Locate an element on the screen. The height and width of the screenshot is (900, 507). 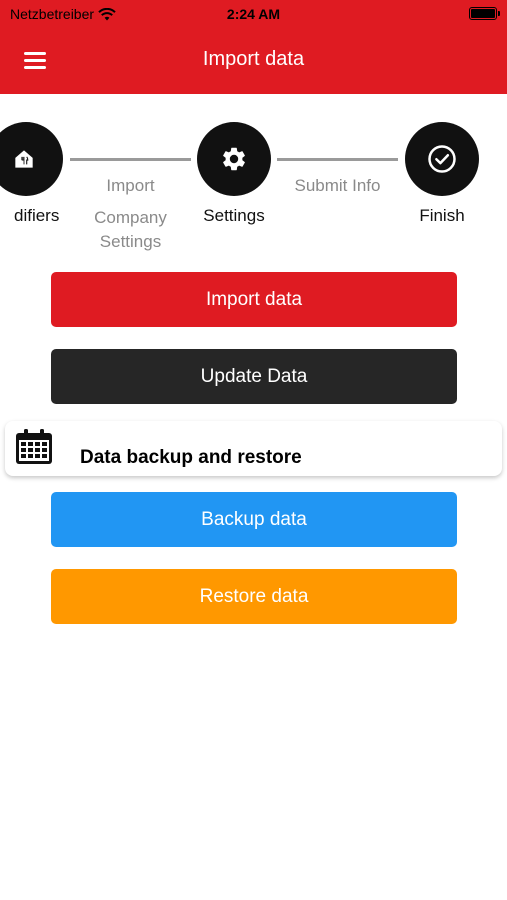
clock: 2:24 AM is located at coordinates (253, 14).